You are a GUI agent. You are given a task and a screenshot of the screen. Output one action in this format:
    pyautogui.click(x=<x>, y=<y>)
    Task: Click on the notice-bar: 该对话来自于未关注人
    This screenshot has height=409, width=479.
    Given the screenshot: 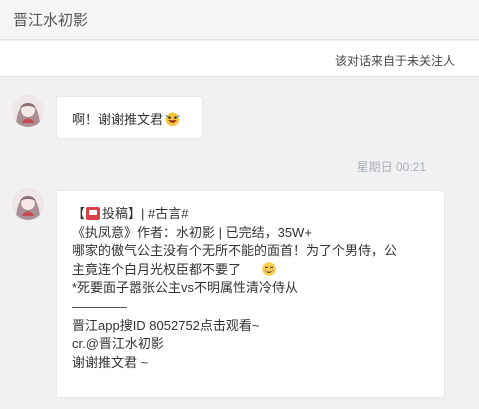 What is the action you would take?
    pyautogui.click(x=239, y=59)
    